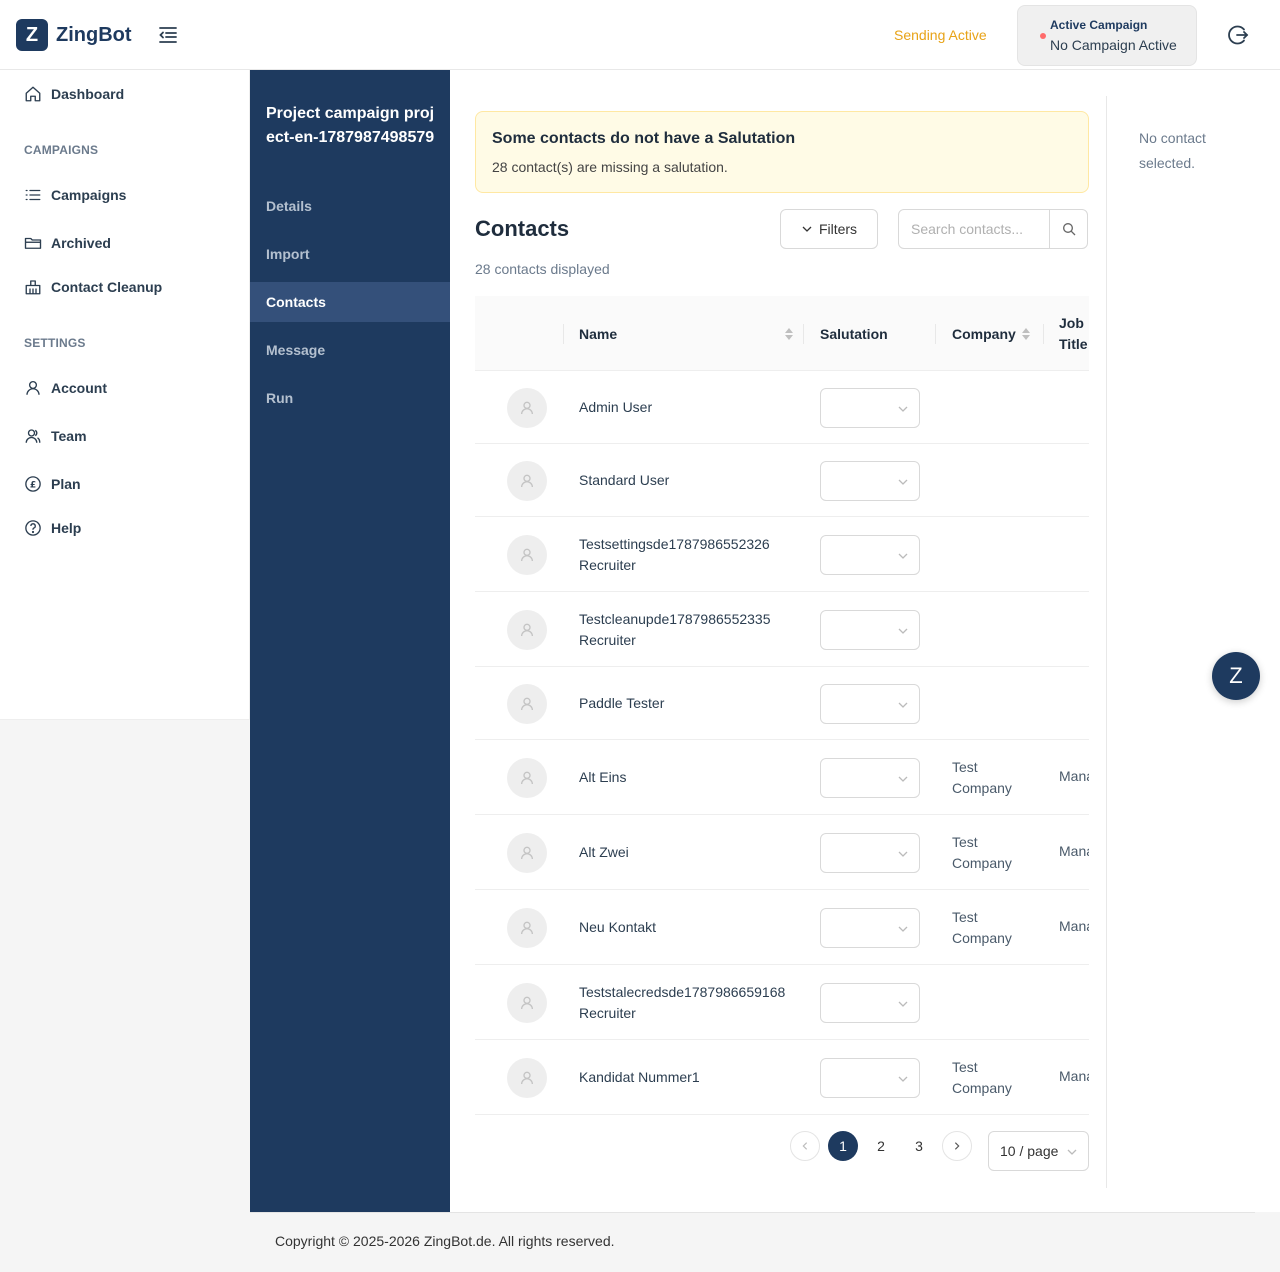 The image size is (1280, 1272). What do you see at coordinates (682, 1002) in the screenshot?
I see `contact-name: Teststalecredsde1787986659168 Recruiter` at bounding box center [682, 1002].